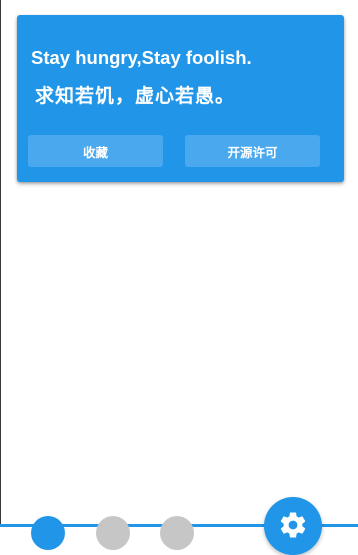 The width and height of the screenshot is (358, 555). Describe the element at coordinates (95, 151) in the screenshot. I see `collect-button: 收藏` at that location.